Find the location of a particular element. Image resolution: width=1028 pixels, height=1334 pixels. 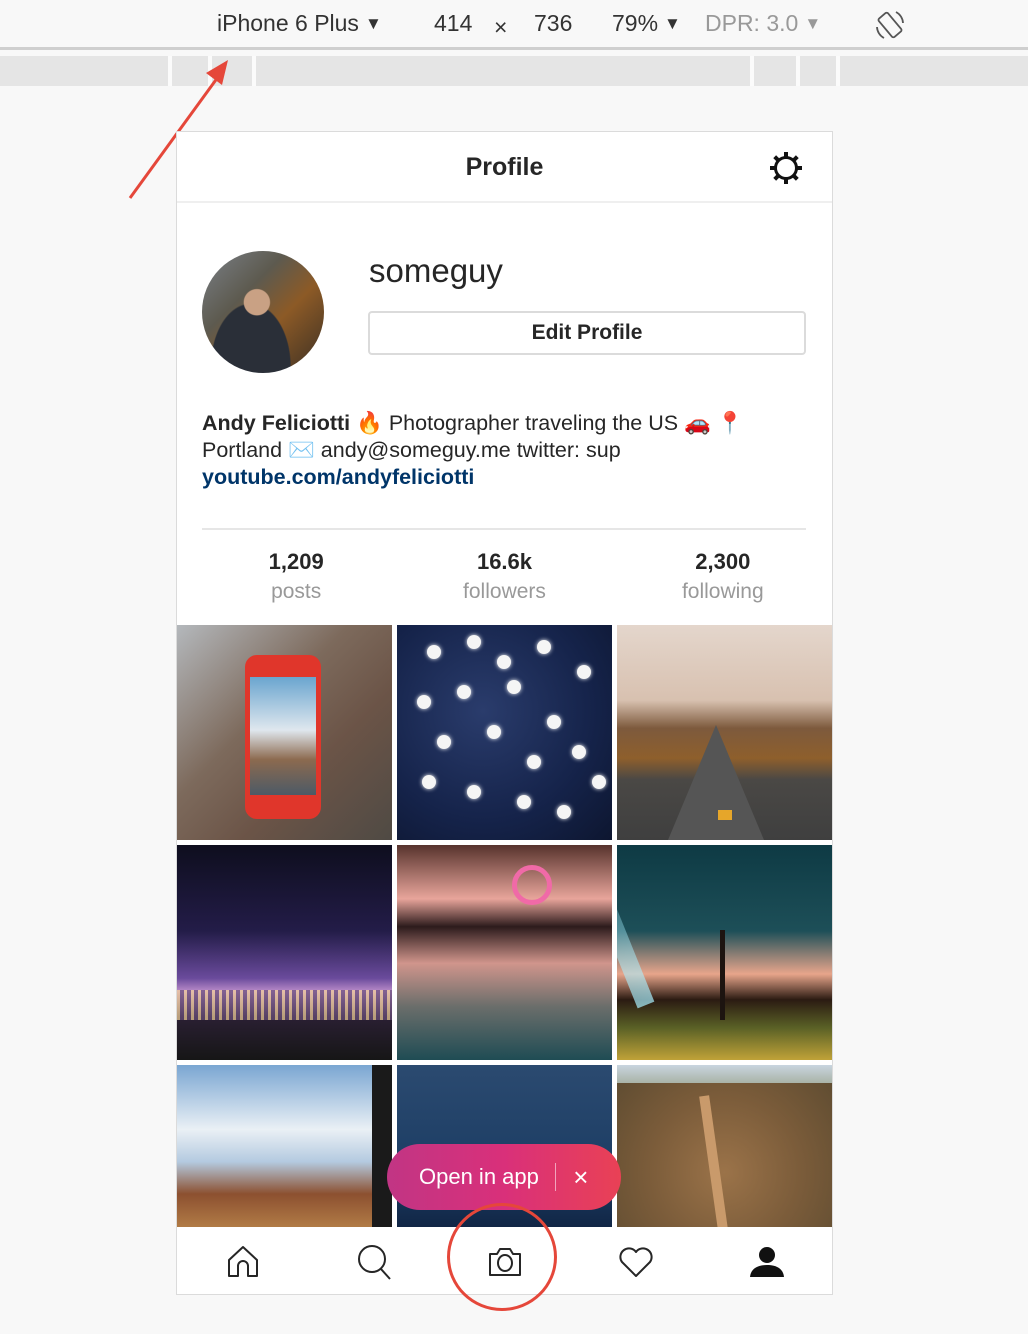

stat-label: followers is located at coordinates (504, 591).